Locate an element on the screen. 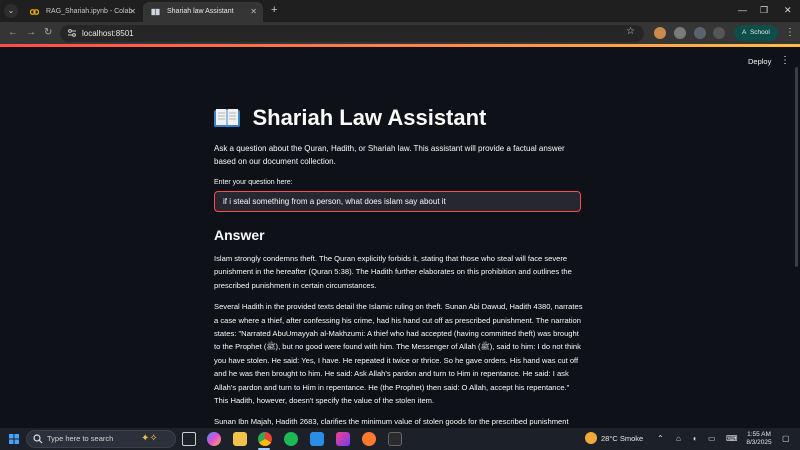  tab-shariah-assistant: Shariah law Assistant ✕ is located at coordinates (203, 12).